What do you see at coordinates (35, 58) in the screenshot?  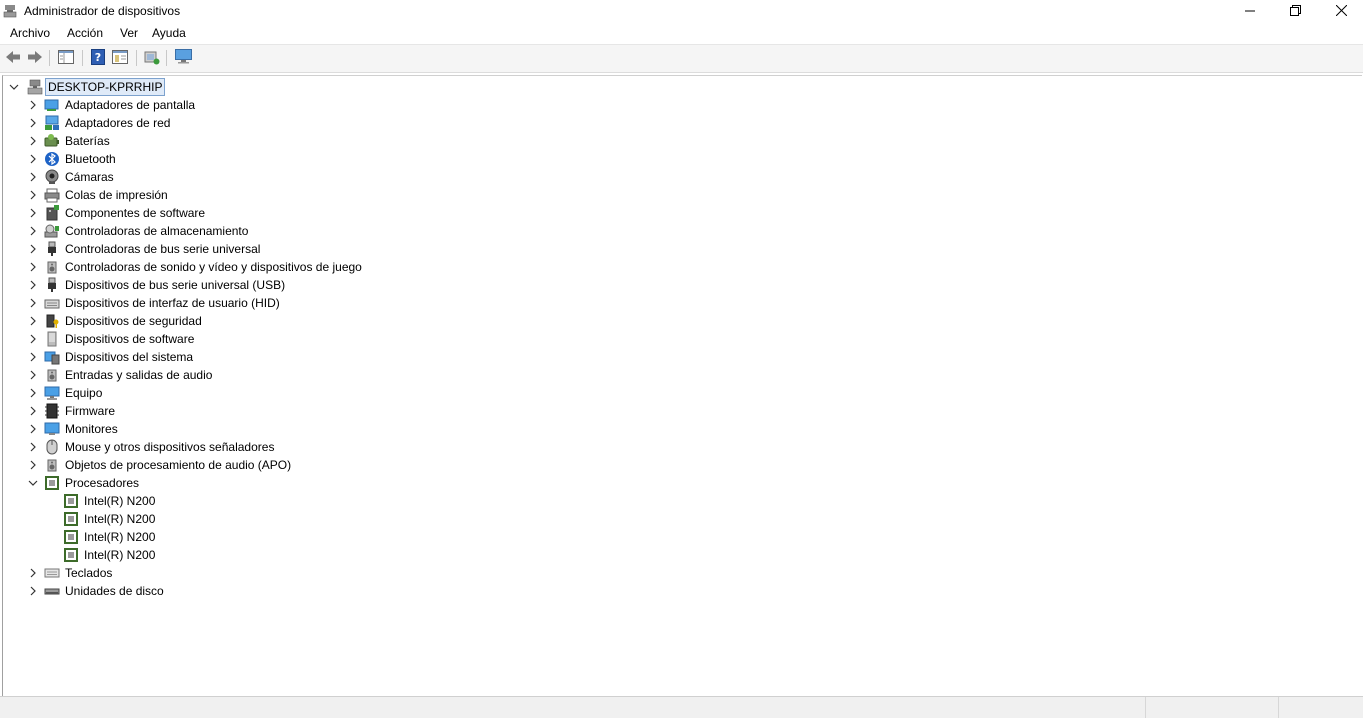 I see `forward-button` at bounding box center [35, 58].